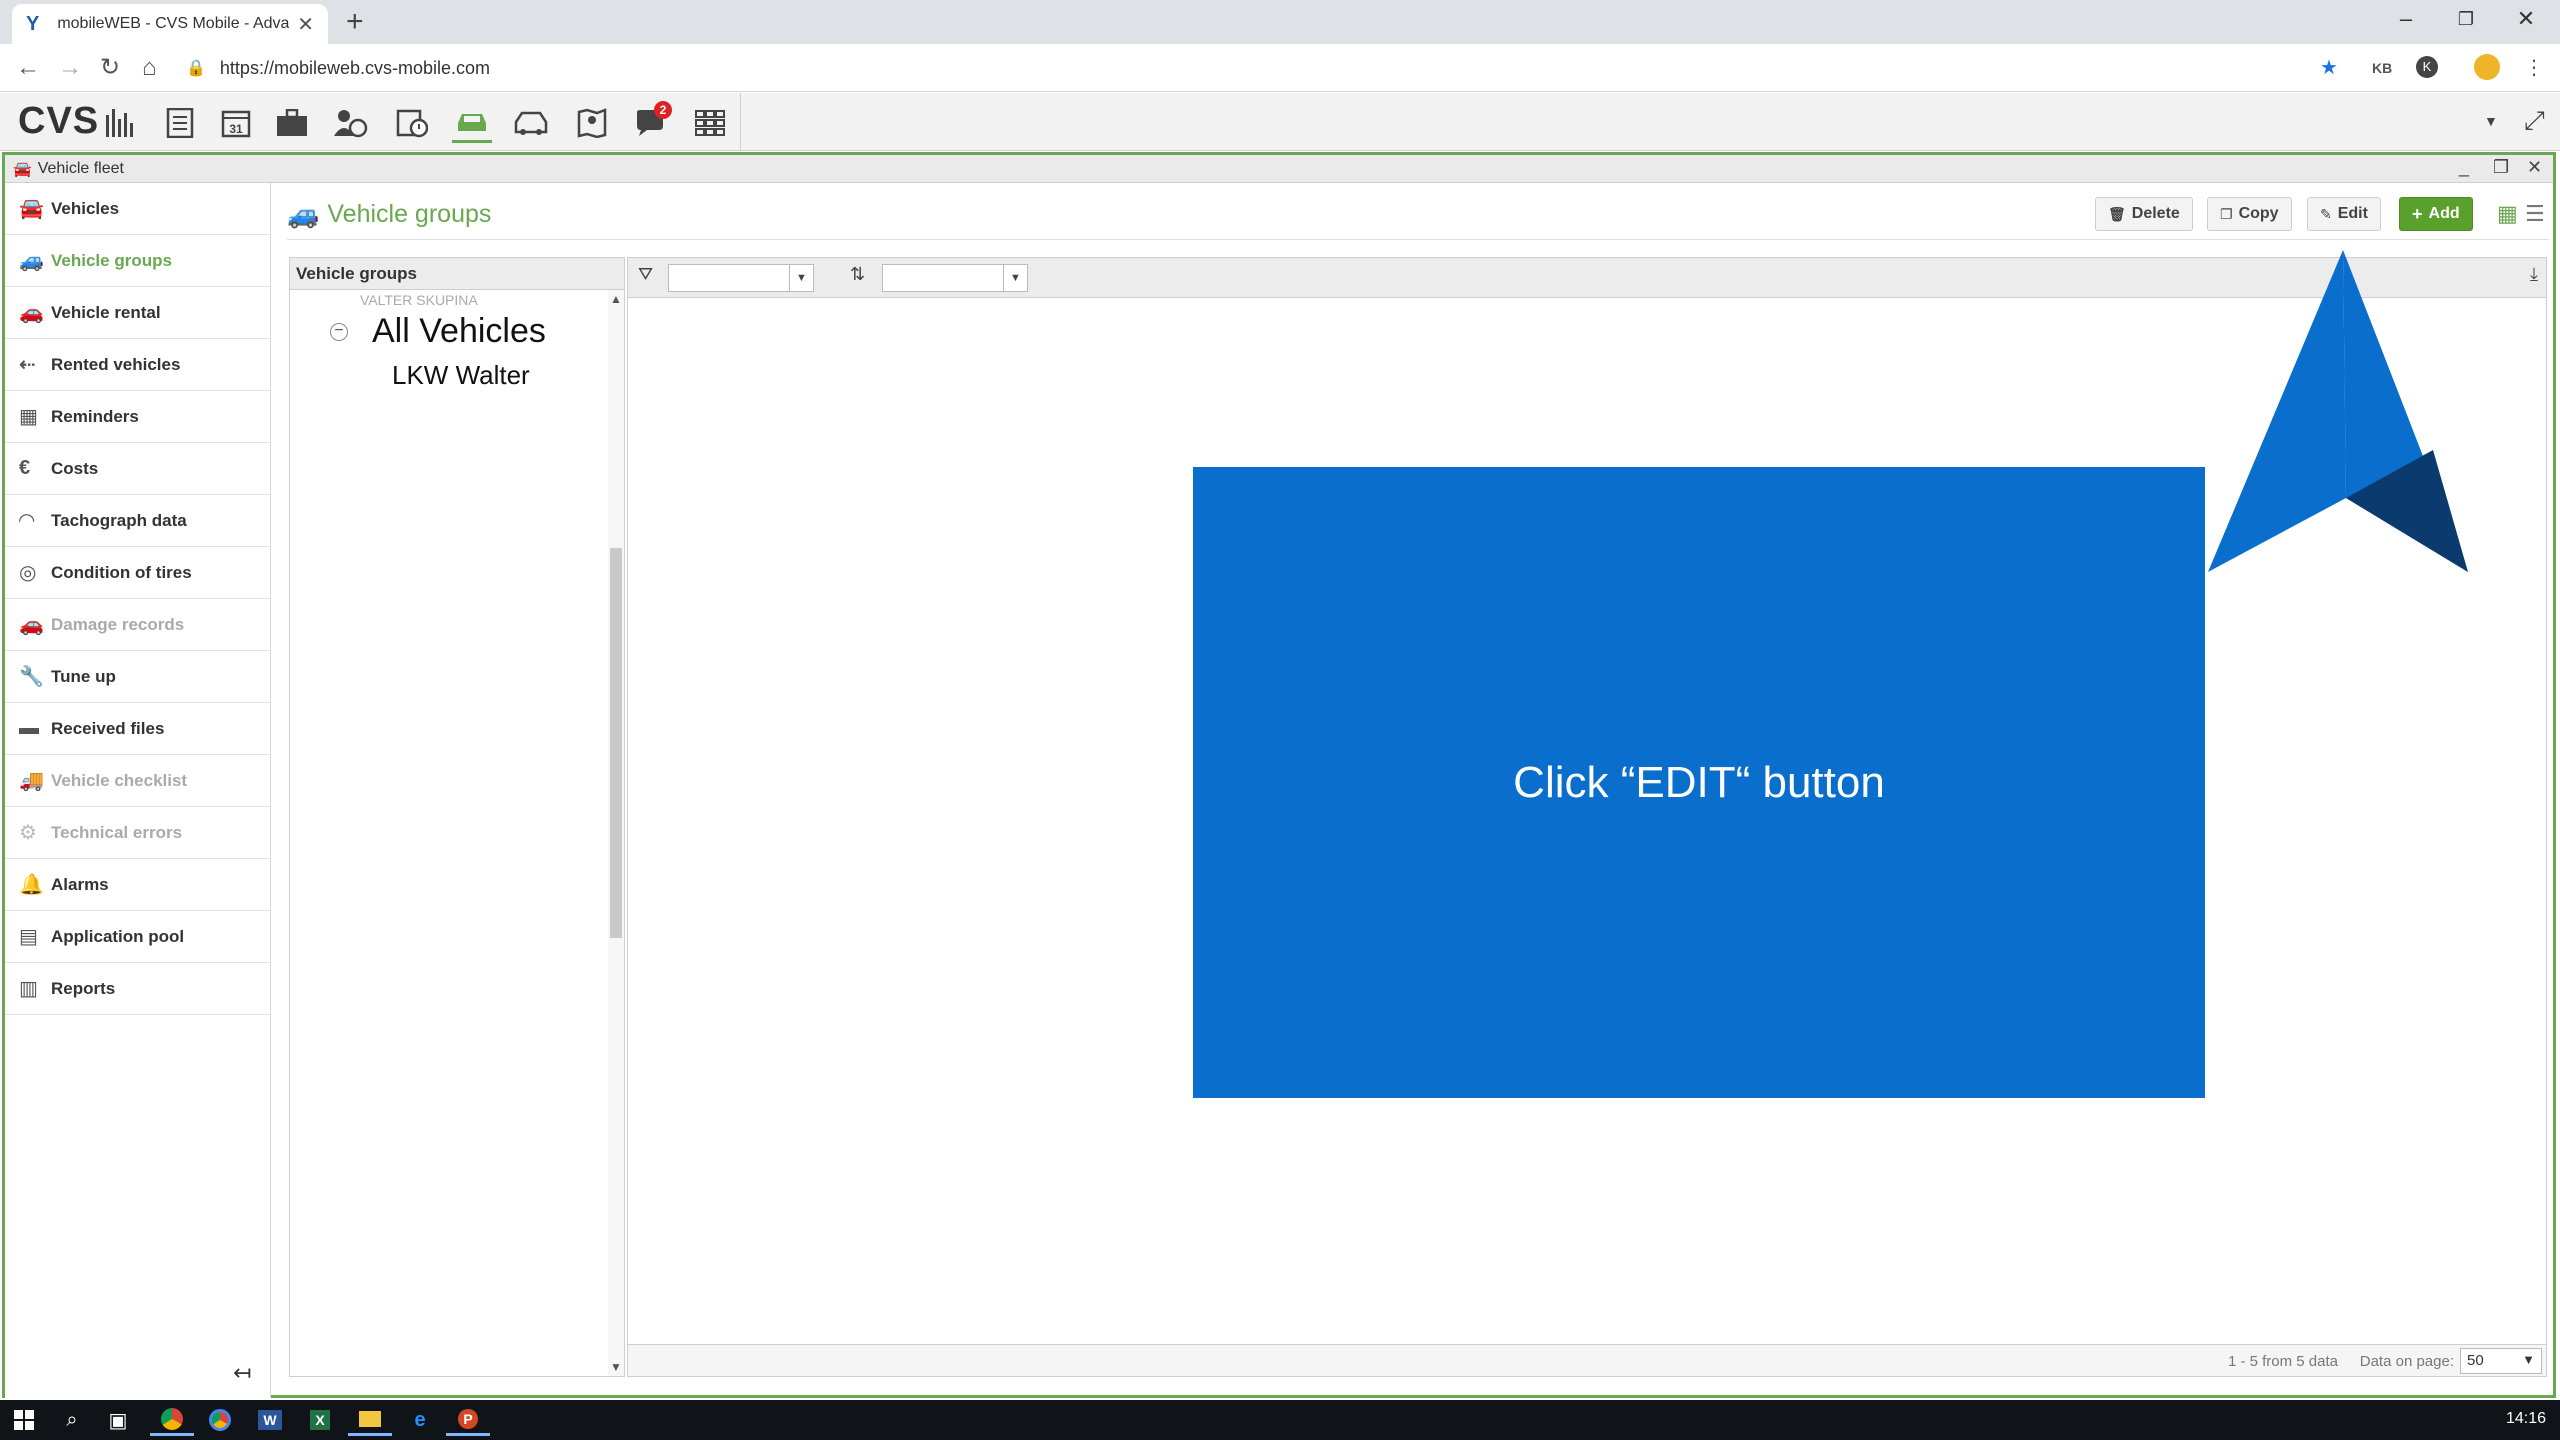  Describe the element at coordinates (461, 375) in the screenshot. I see `tree-item-lkw-walter: LKW Walter` at that location.